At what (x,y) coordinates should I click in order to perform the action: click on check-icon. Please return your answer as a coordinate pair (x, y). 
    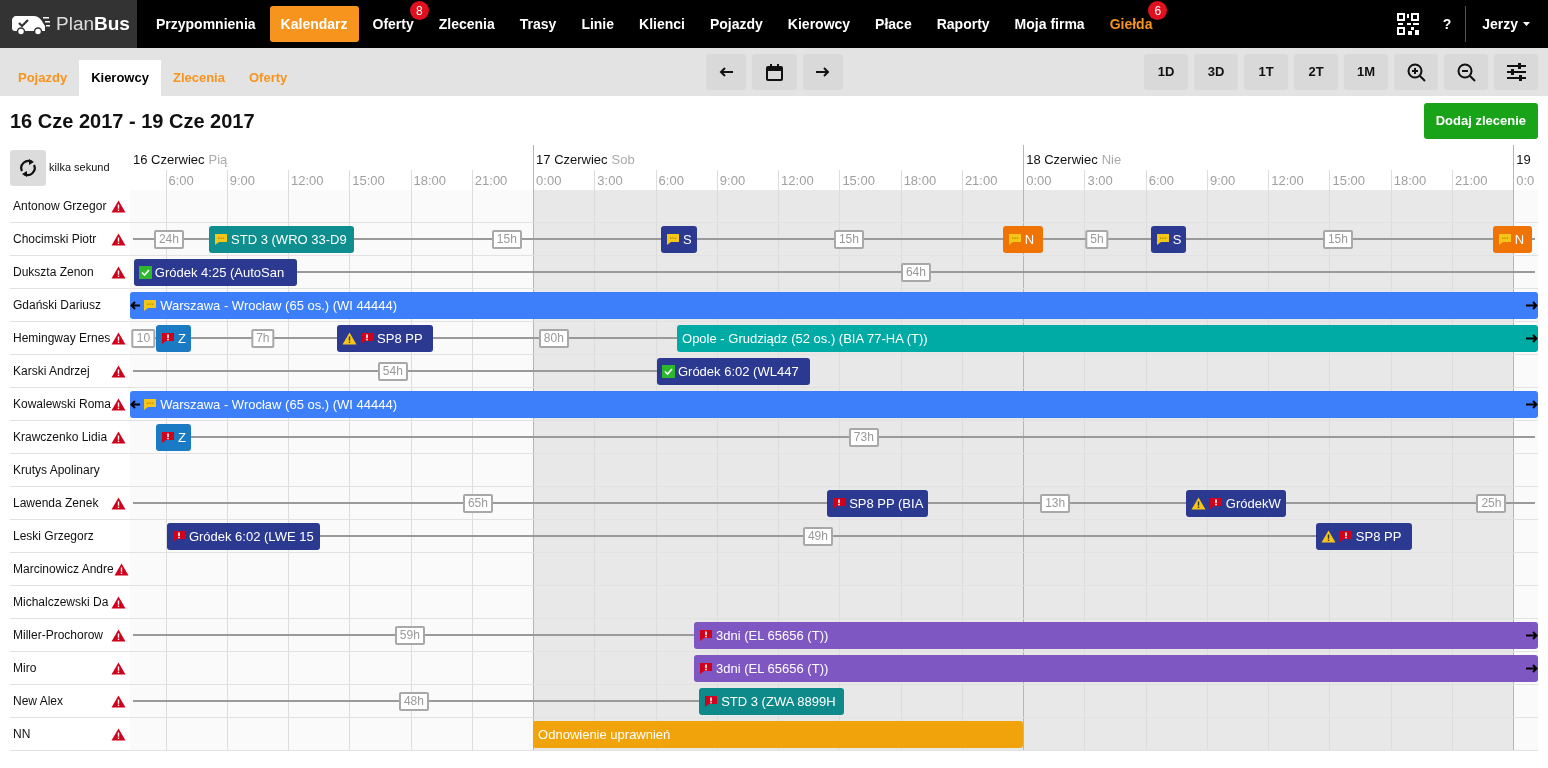
    Looking at the image, I should click on (668, 371).